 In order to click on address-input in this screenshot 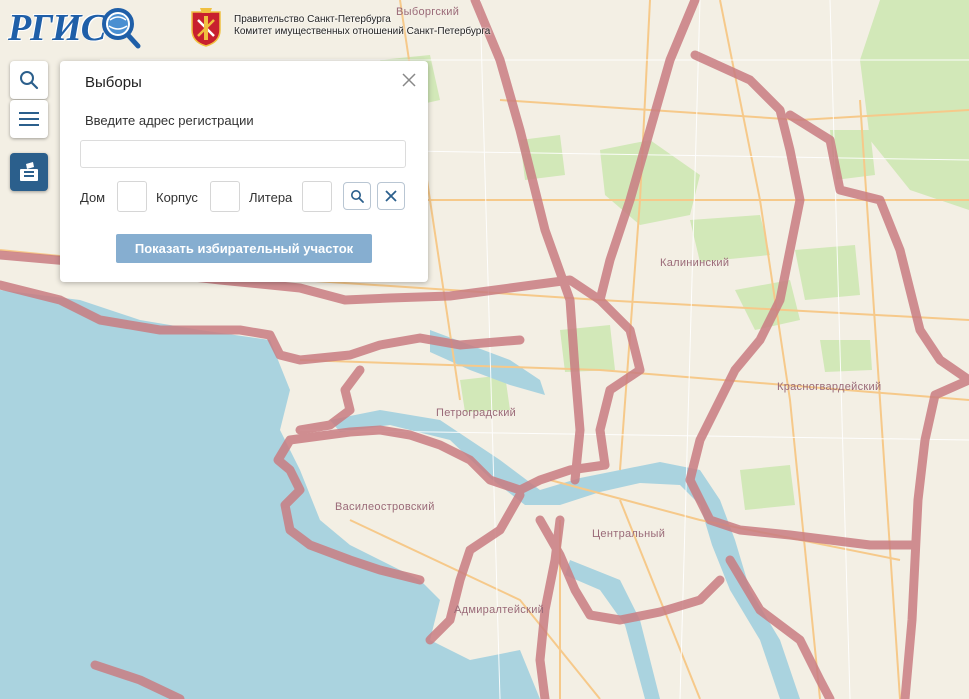, I will do `click(243, 154)`.